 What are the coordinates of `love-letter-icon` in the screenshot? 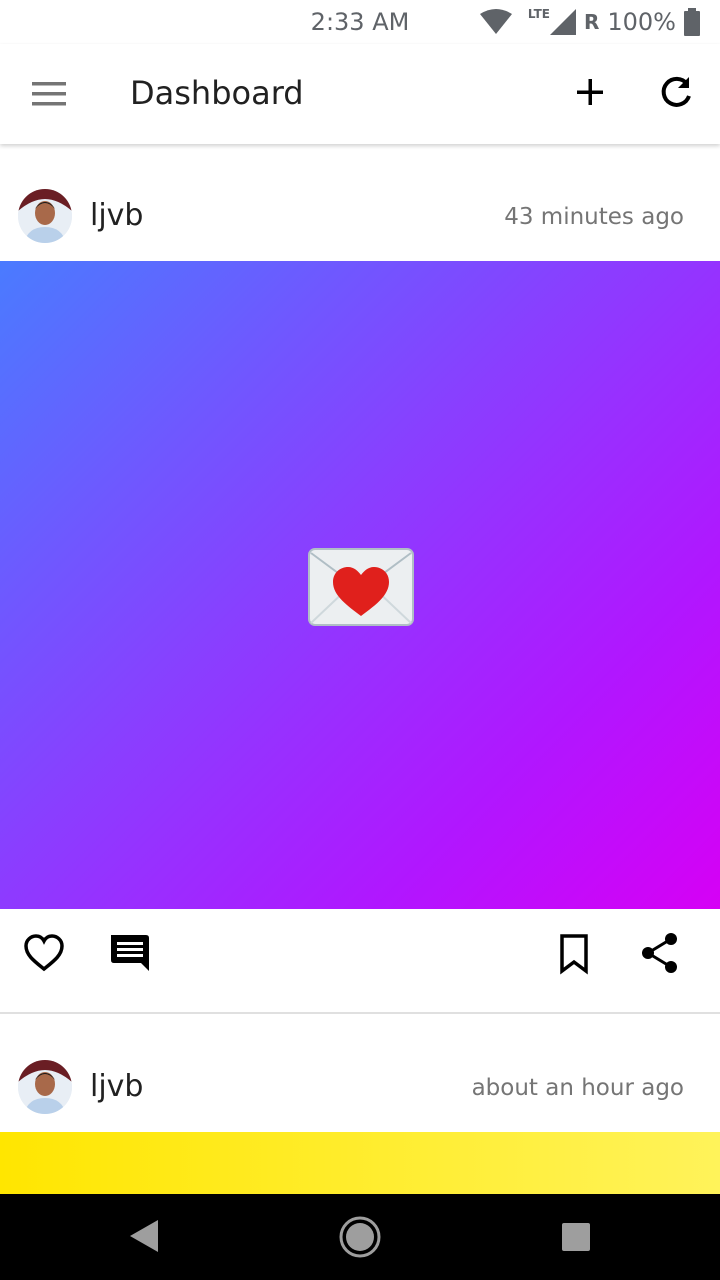 It's located at (361, 587).